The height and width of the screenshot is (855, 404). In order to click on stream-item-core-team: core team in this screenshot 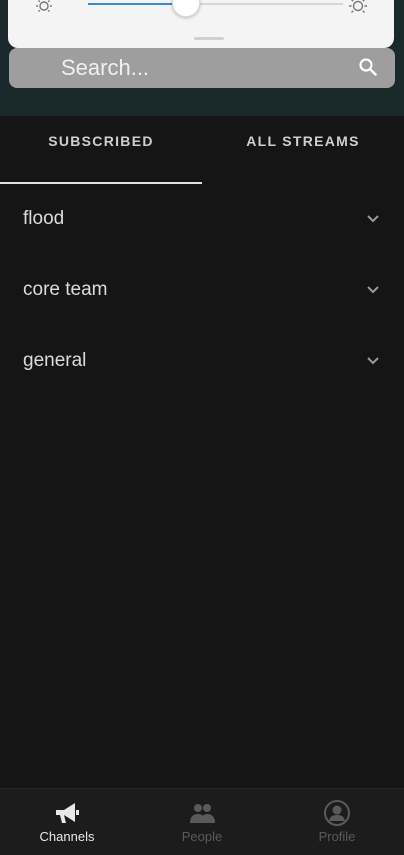, I will do `click(202, 292)`.